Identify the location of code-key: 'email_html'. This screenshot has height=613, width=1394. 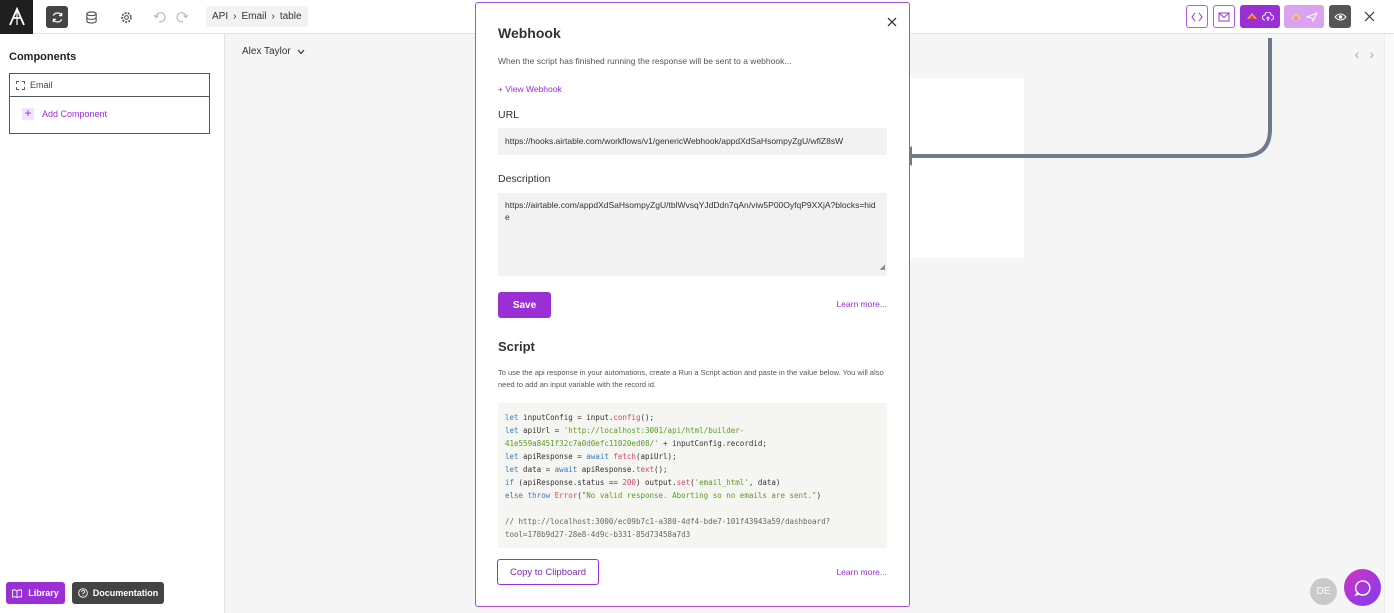
(721, 482).